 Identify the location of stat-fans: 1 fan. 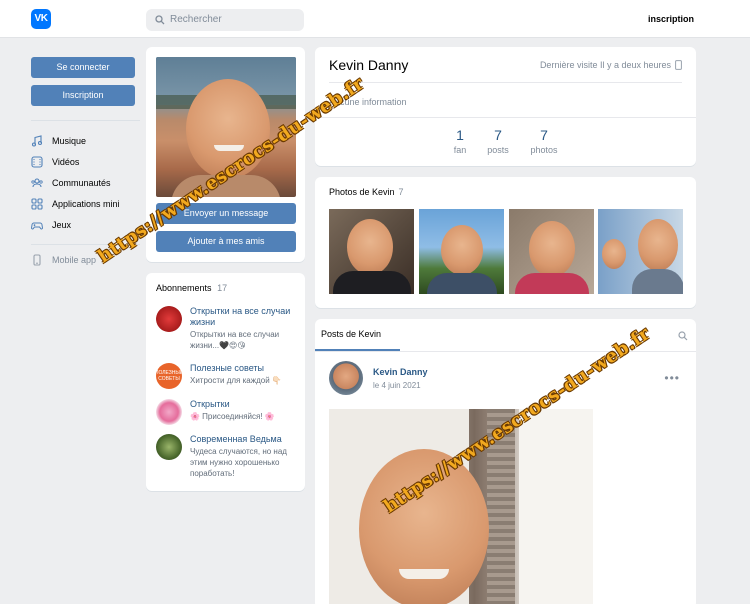
(460, 141).